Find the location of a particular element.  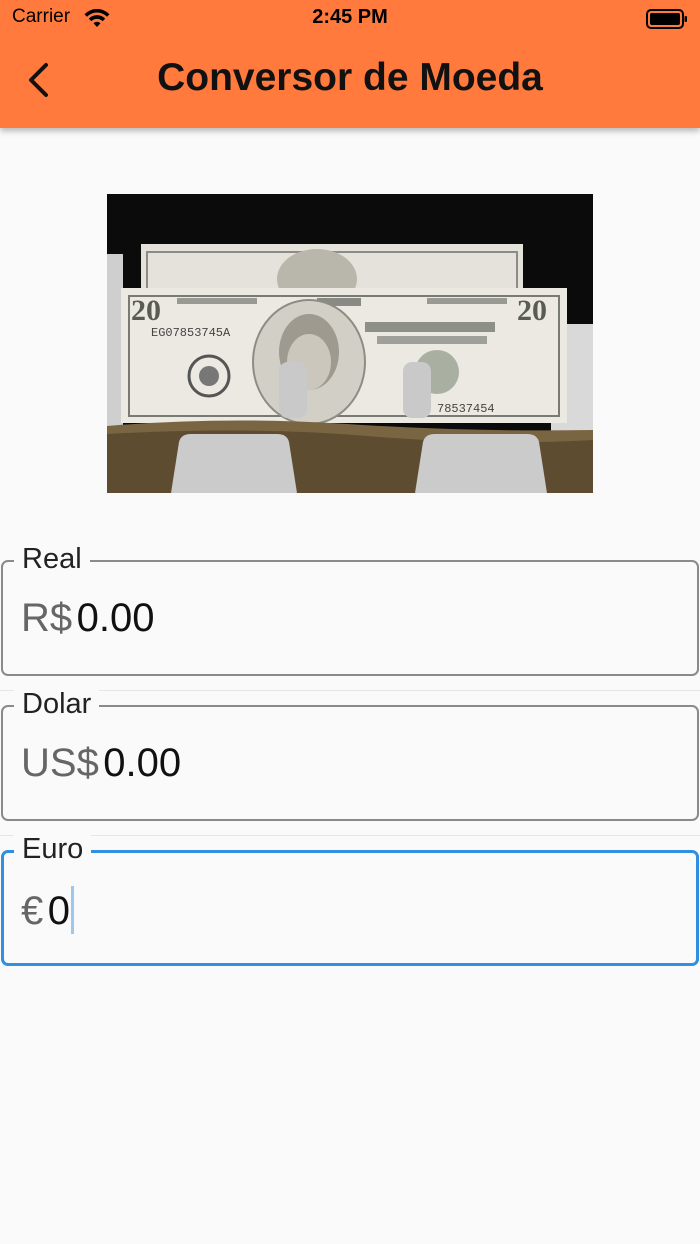

euro-value: 0 is located at coordinates (58, 911).